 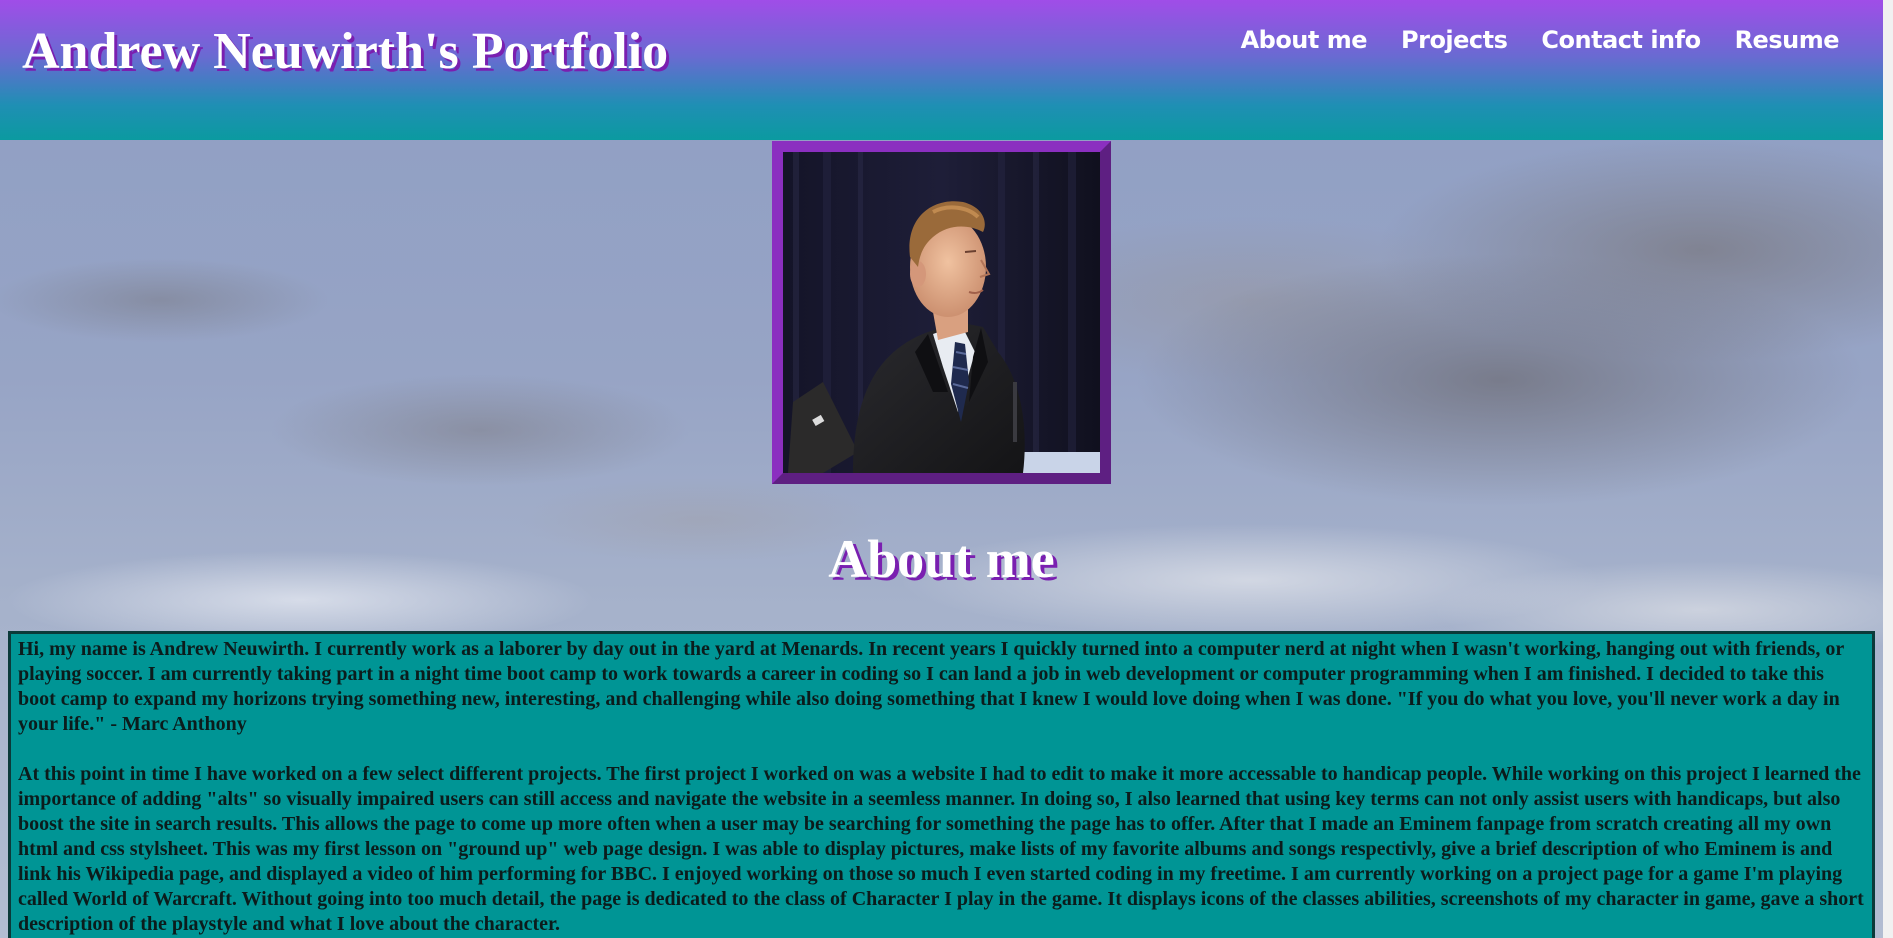 I want to click on nav-link-resume: Resume, so click(x=1787, y=40).